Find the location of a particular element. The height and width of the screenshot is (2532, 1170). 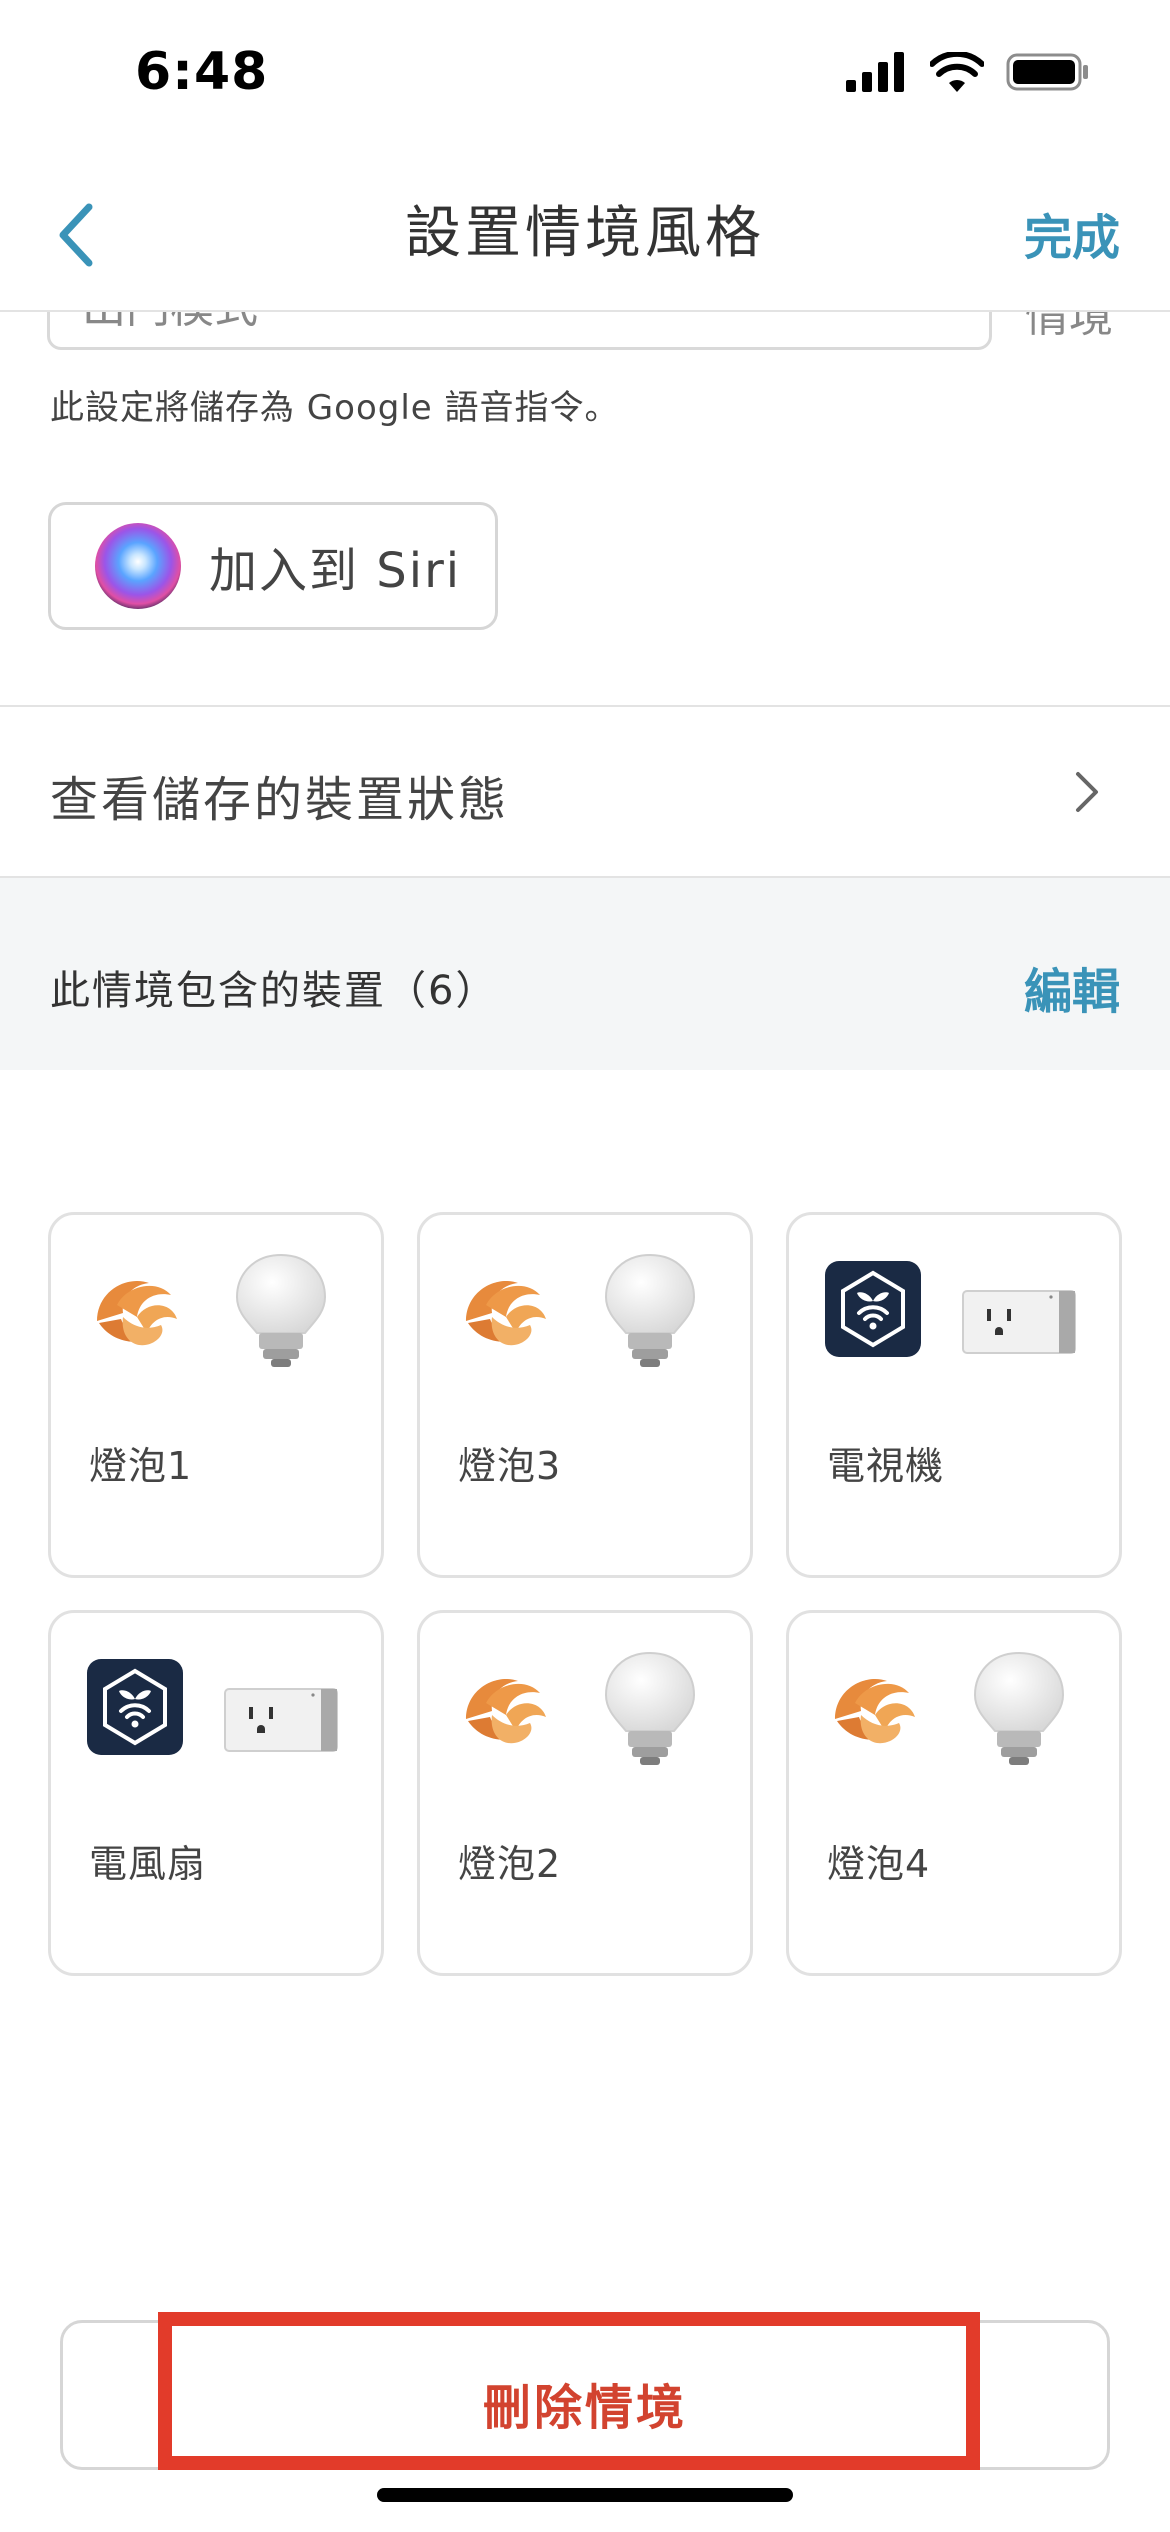

view-saved-device-state-label: 查看儲存的裝置狀態 is located at coordinates (280, 800).